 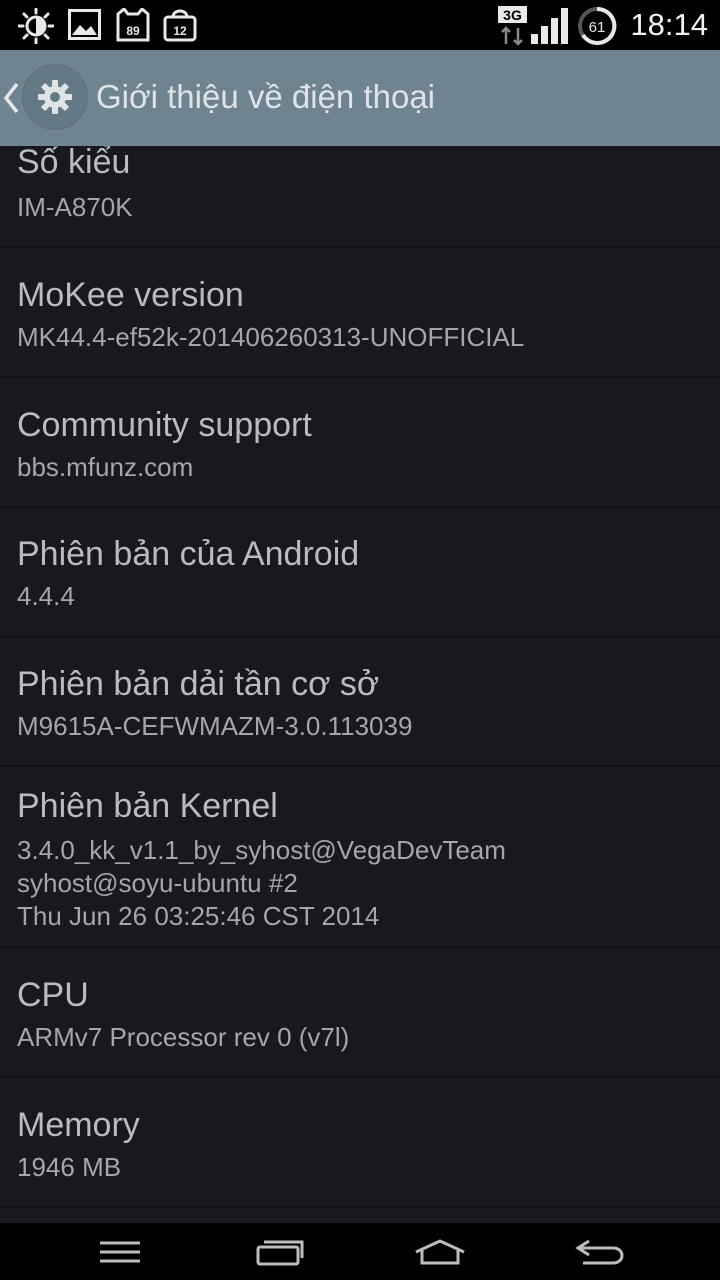 I want to click on app-icon-button, so click(x=55, y=97).